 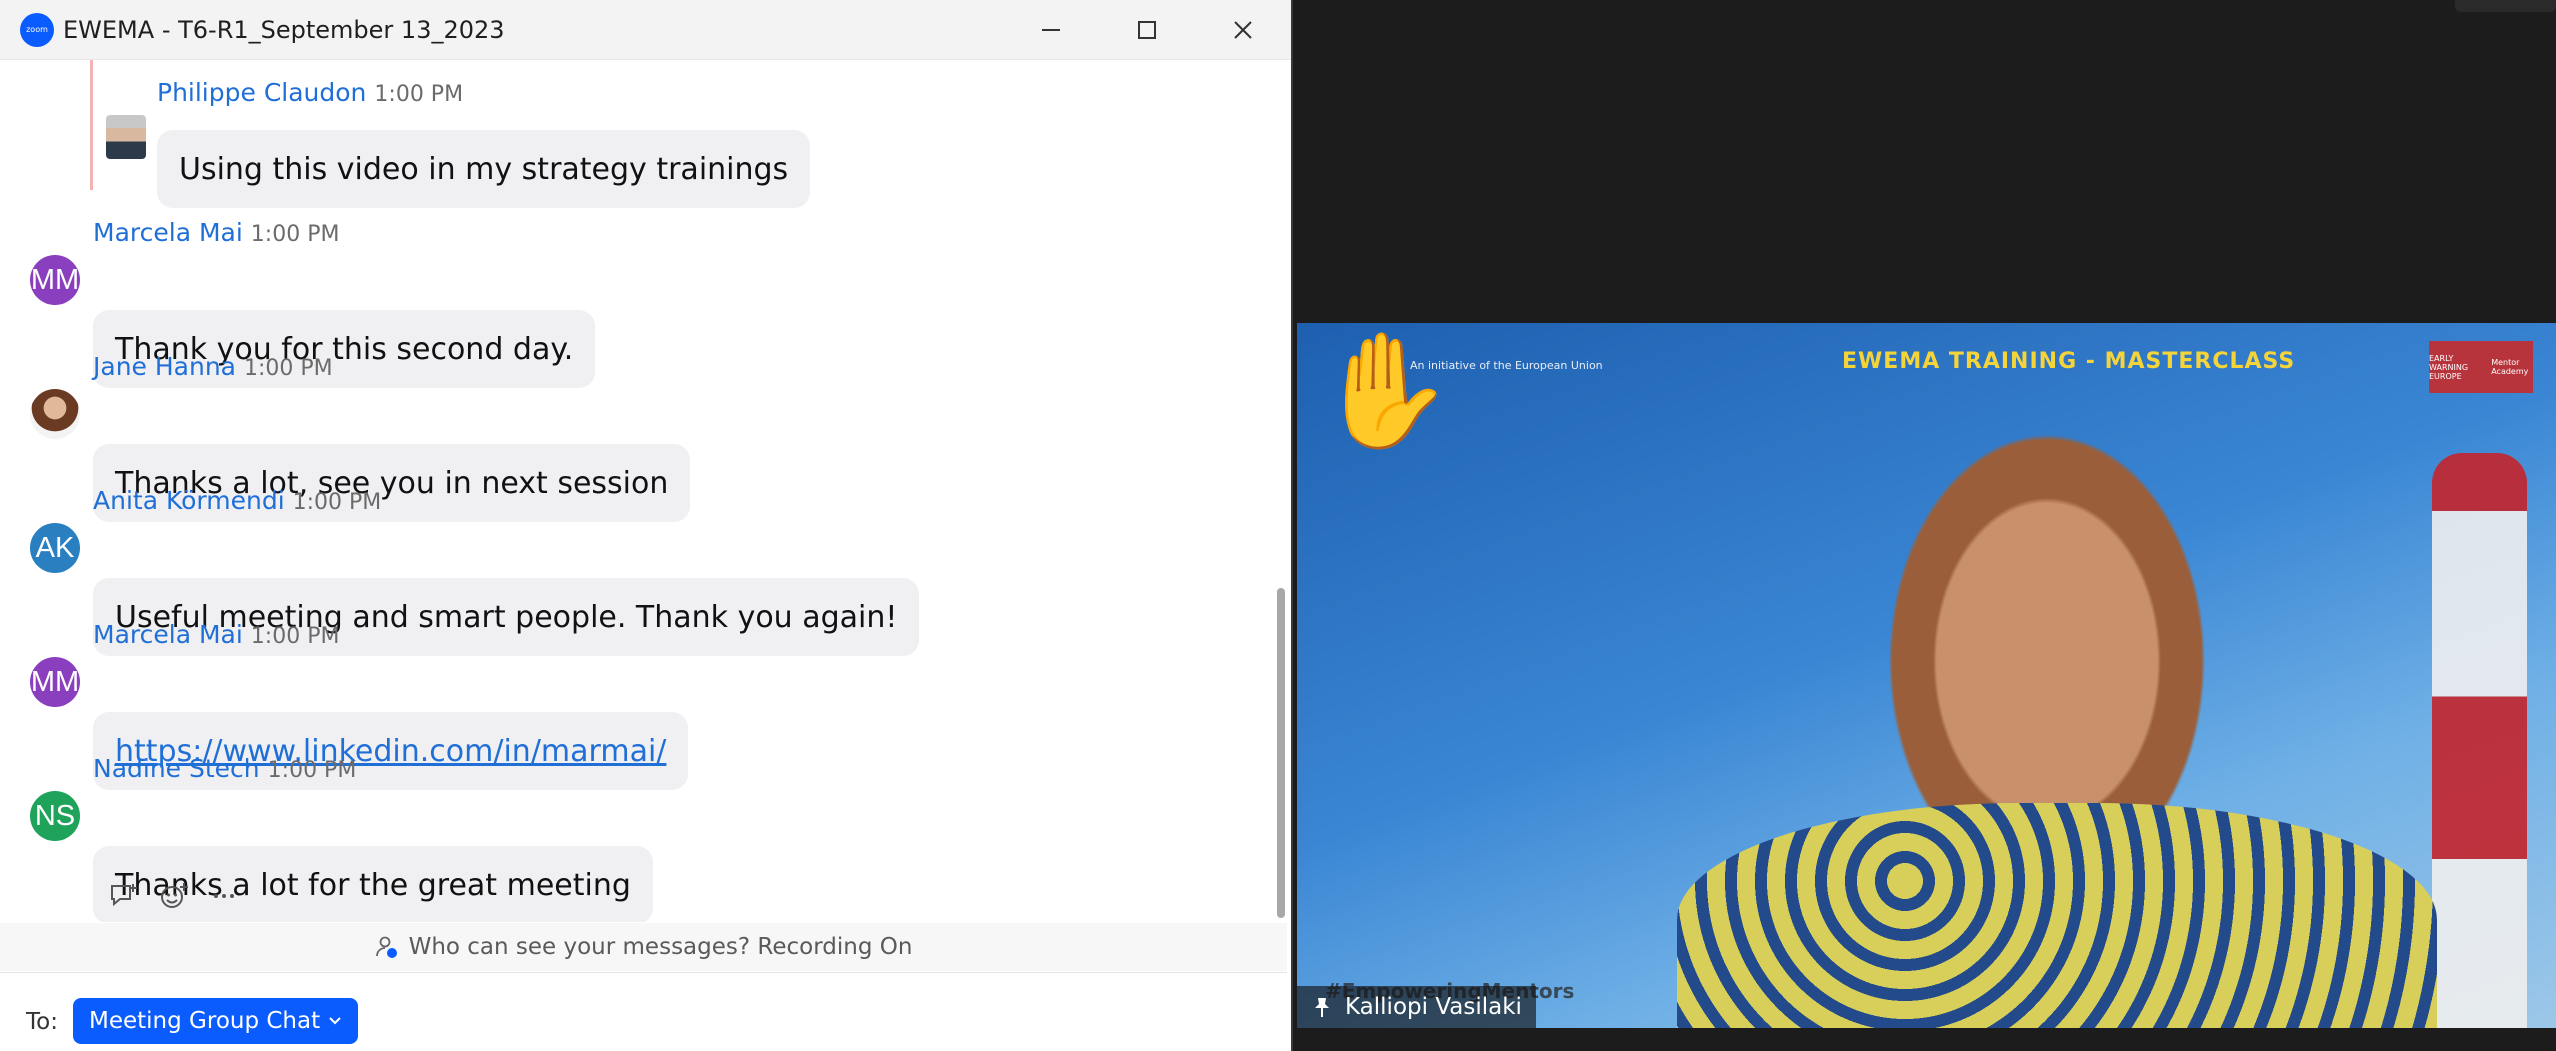 I want to click on sender-name: Nadine Stech, so click(x=176, y=768).